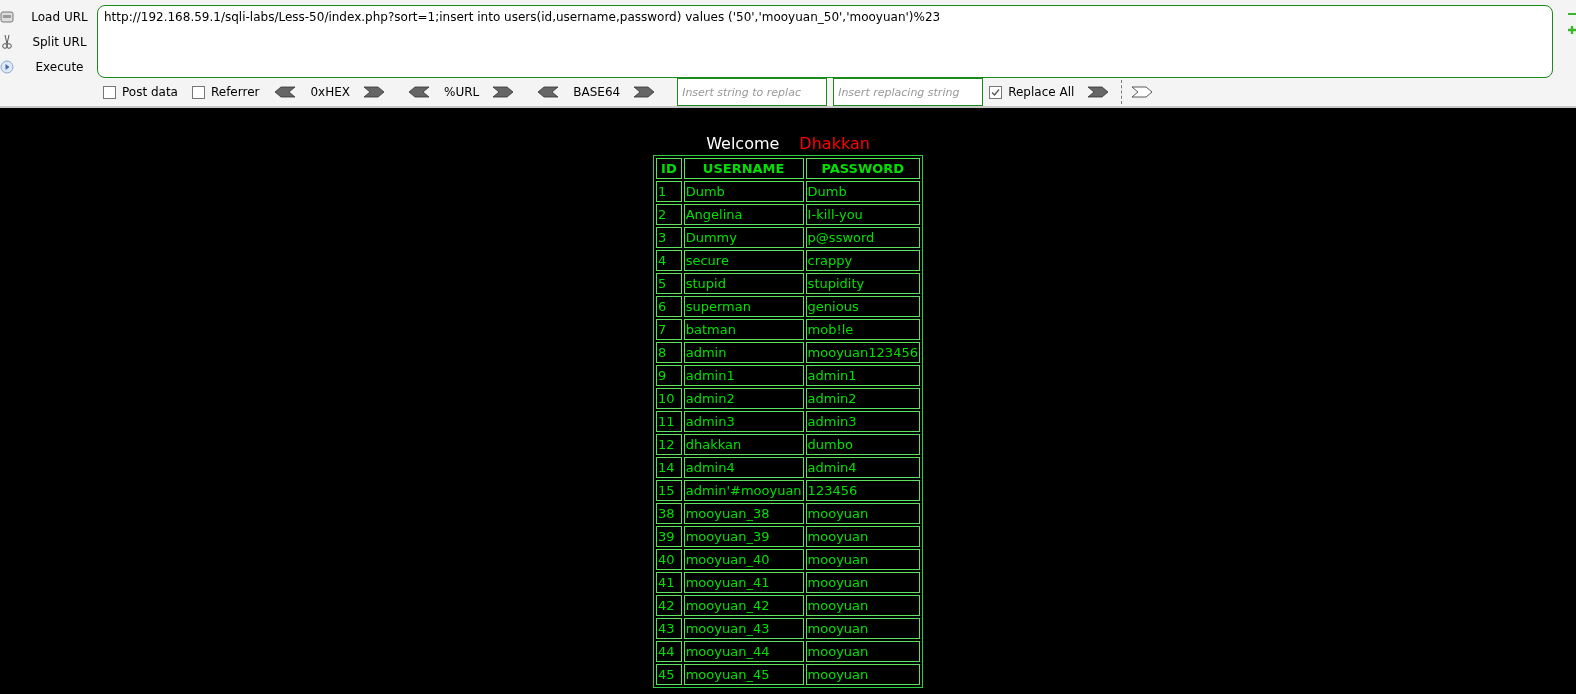 The width and height of the screenshot is (1576, 694). What do you see at coordinates (862, 260) in the screenshot?
I see `table-cell: crappy` at bounding box center [862, 260].